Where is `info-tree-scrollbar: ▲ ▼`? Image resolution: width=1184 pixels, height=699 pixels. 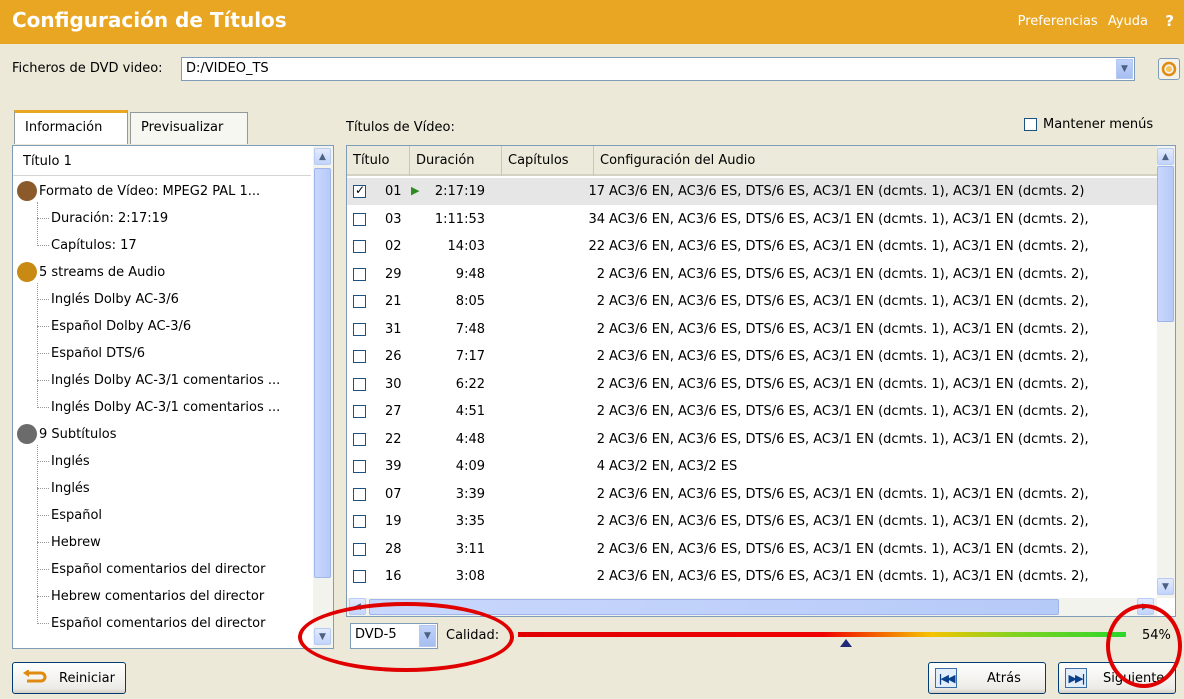
info-tree-scrollbar: ▲ ▼ is located at coordinates (323, 397).